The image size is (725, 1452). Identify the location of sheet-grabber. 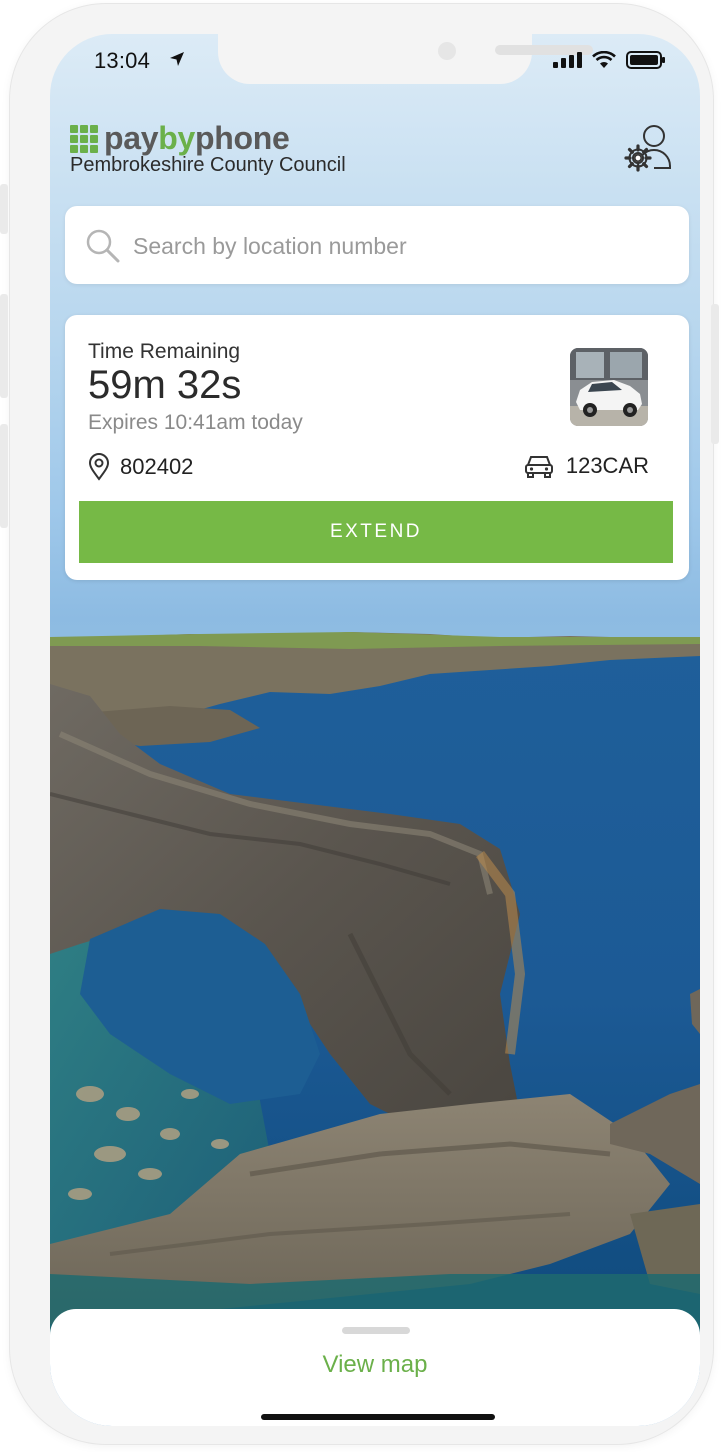
(376, 1330).